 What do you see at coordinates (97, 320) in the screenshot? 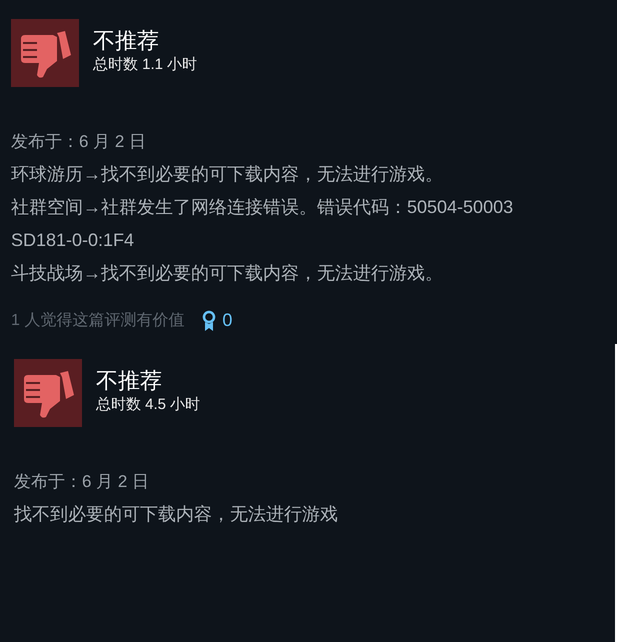
I see `helpful-count: 1 人觉得这篇评测有价值` at bounding box center [97, 320].